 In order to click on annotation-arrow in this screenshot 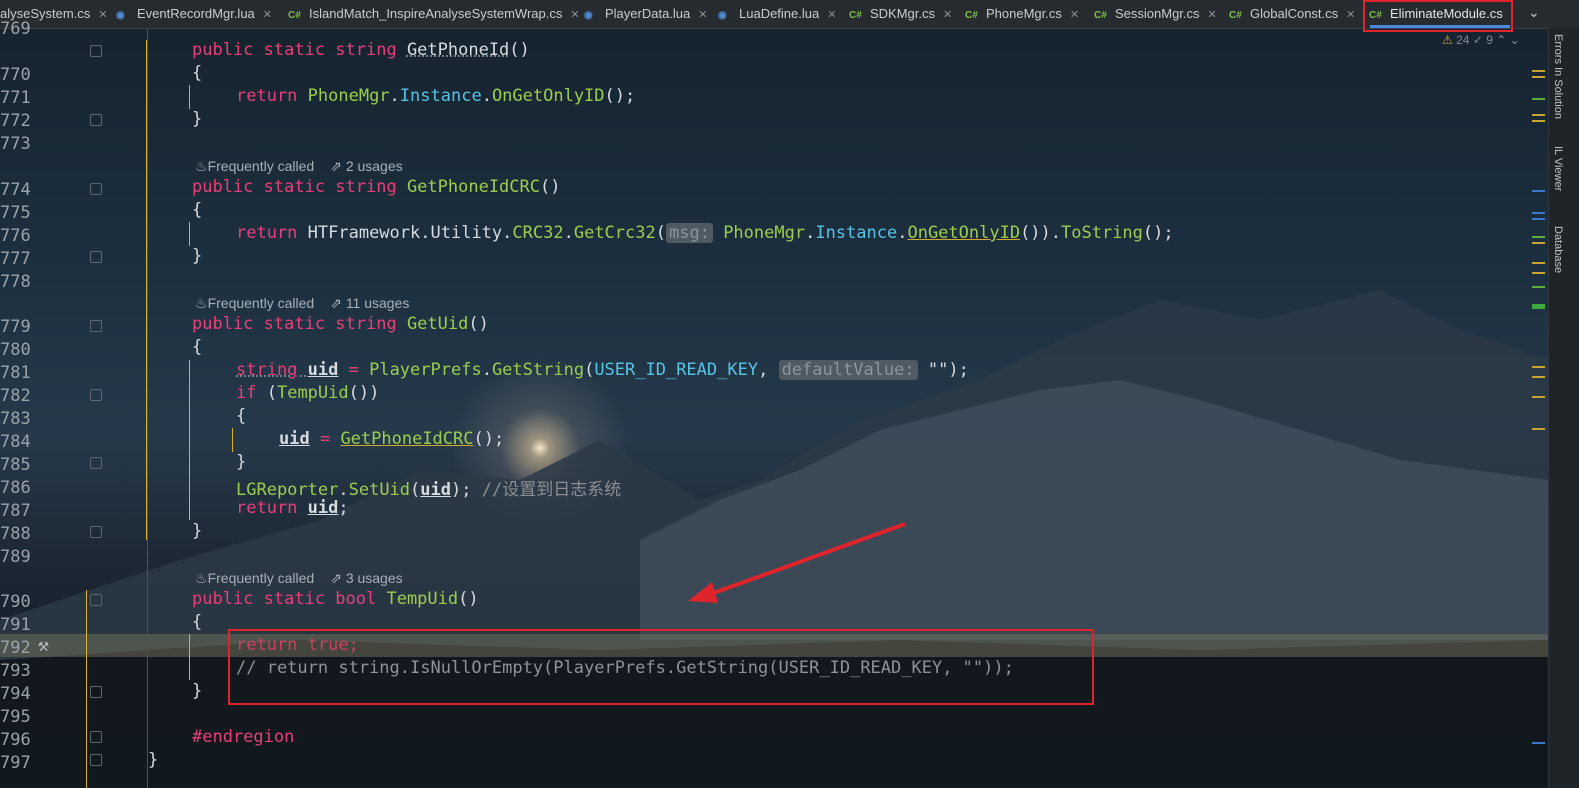, I will do `click(797, 562)`.